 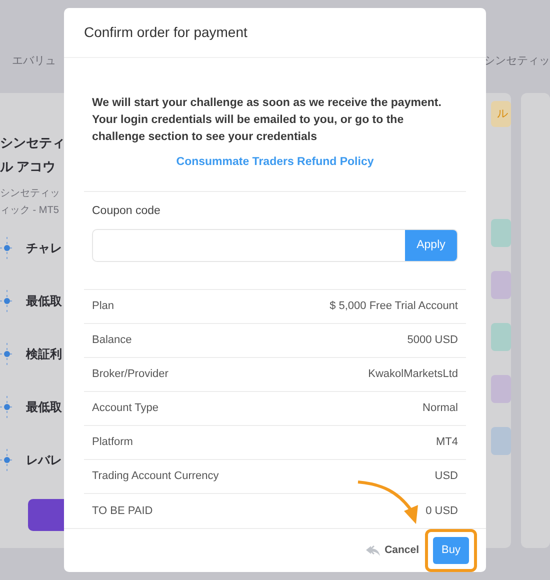 I want to click on summary-label: Plan, so click(x=103, y=306).